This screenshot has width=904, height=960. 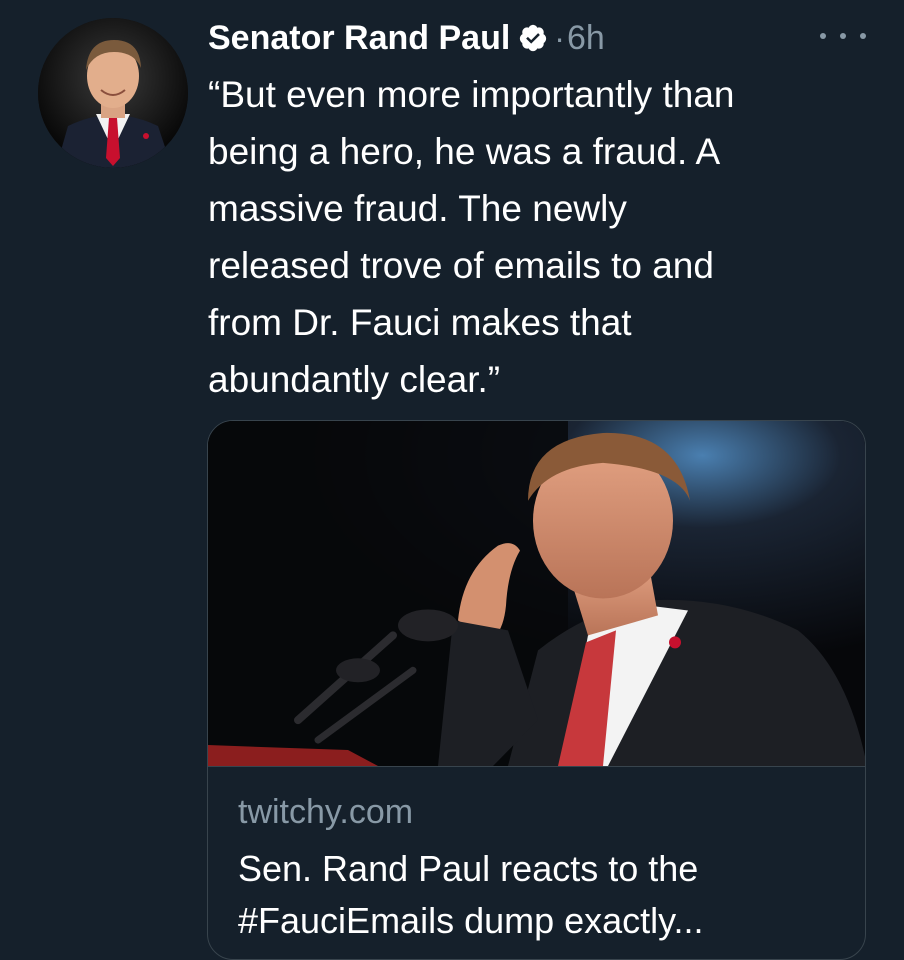 I want to click on author-avatar, so click(x=113, y=93).